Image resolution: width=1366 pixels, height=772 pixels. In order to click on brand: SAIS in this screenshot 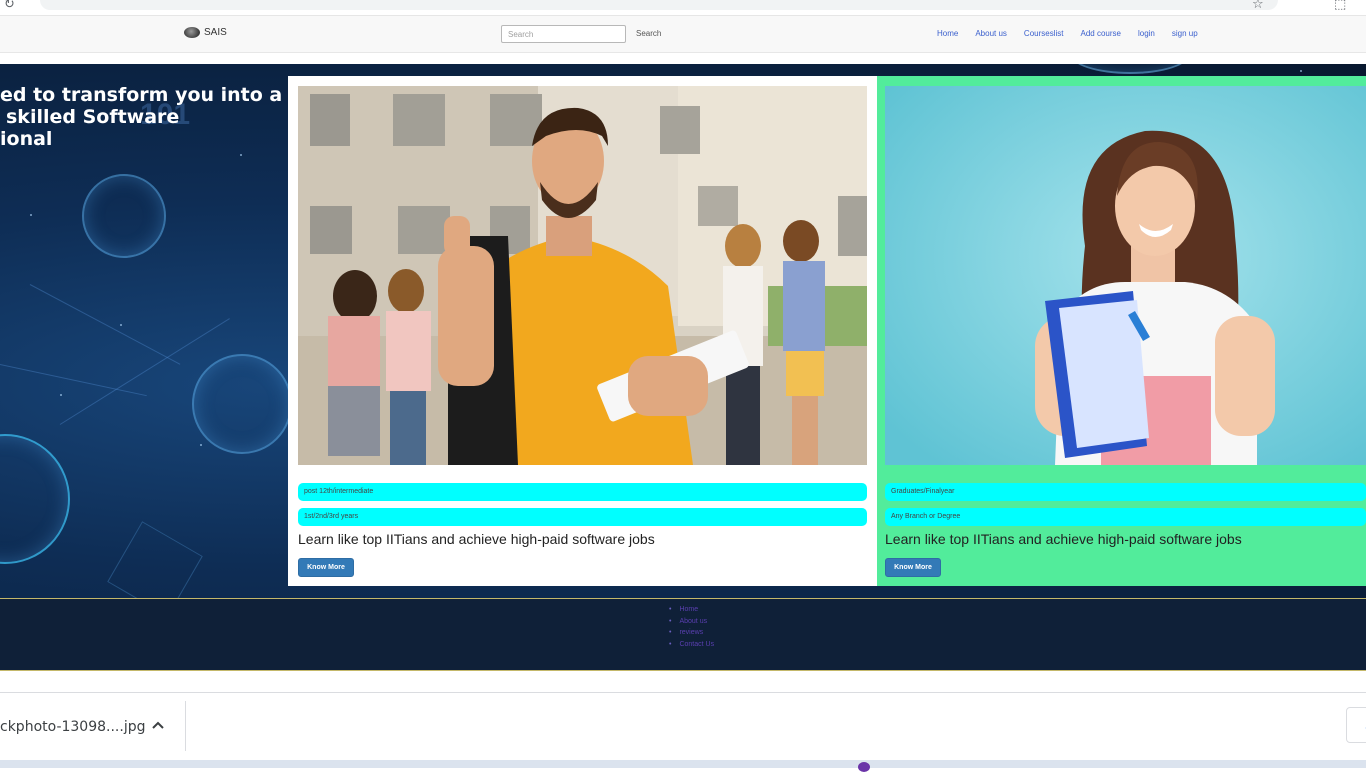, I will do `click(205, 32)`.